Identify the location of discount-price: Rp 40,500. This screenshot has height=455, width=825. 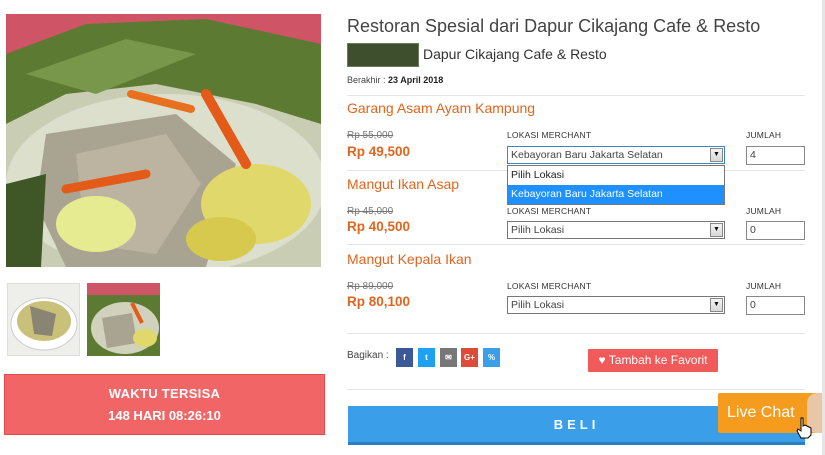
(379, 226).